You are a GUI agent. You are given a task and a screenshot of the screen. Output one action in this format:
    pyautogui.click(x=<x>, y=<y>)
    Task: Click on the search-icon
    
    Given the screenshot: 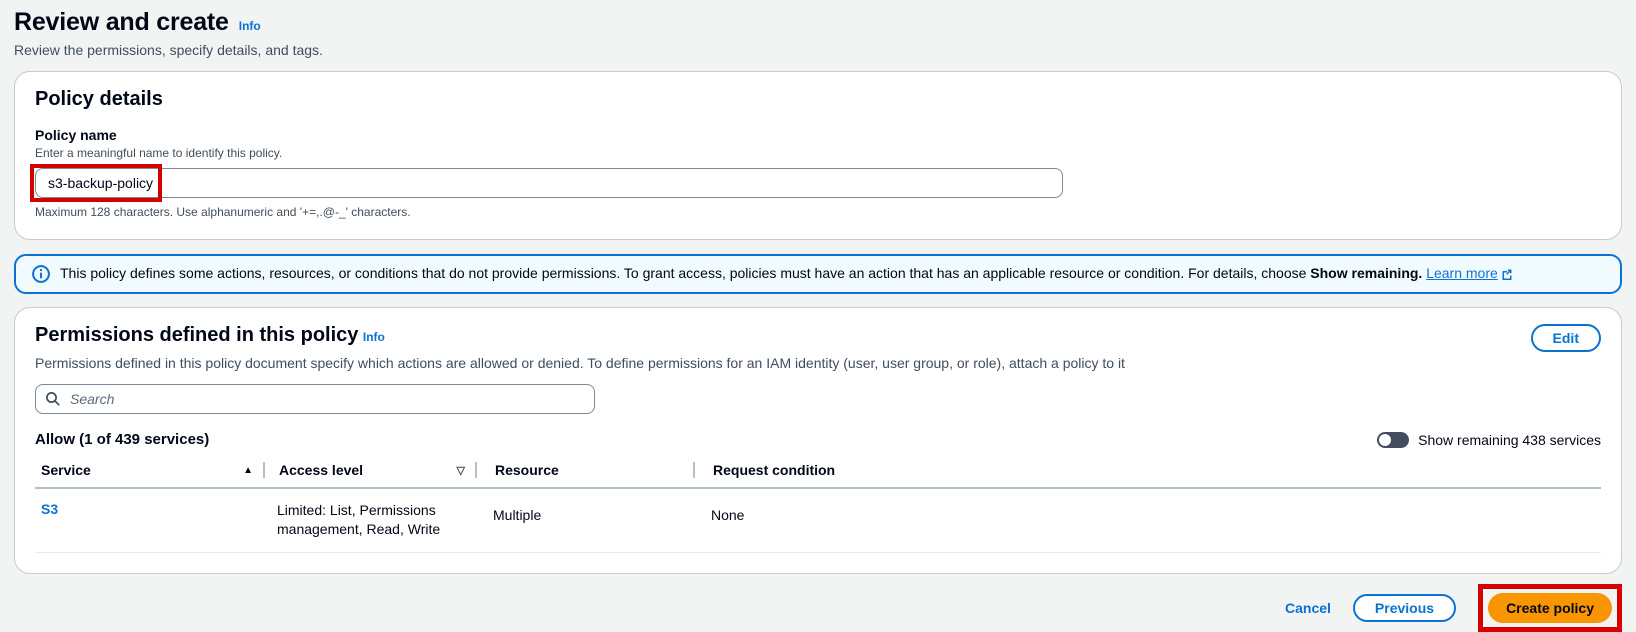 What is the action you would take?
    pyautogui.click(x=53, y=401)
    